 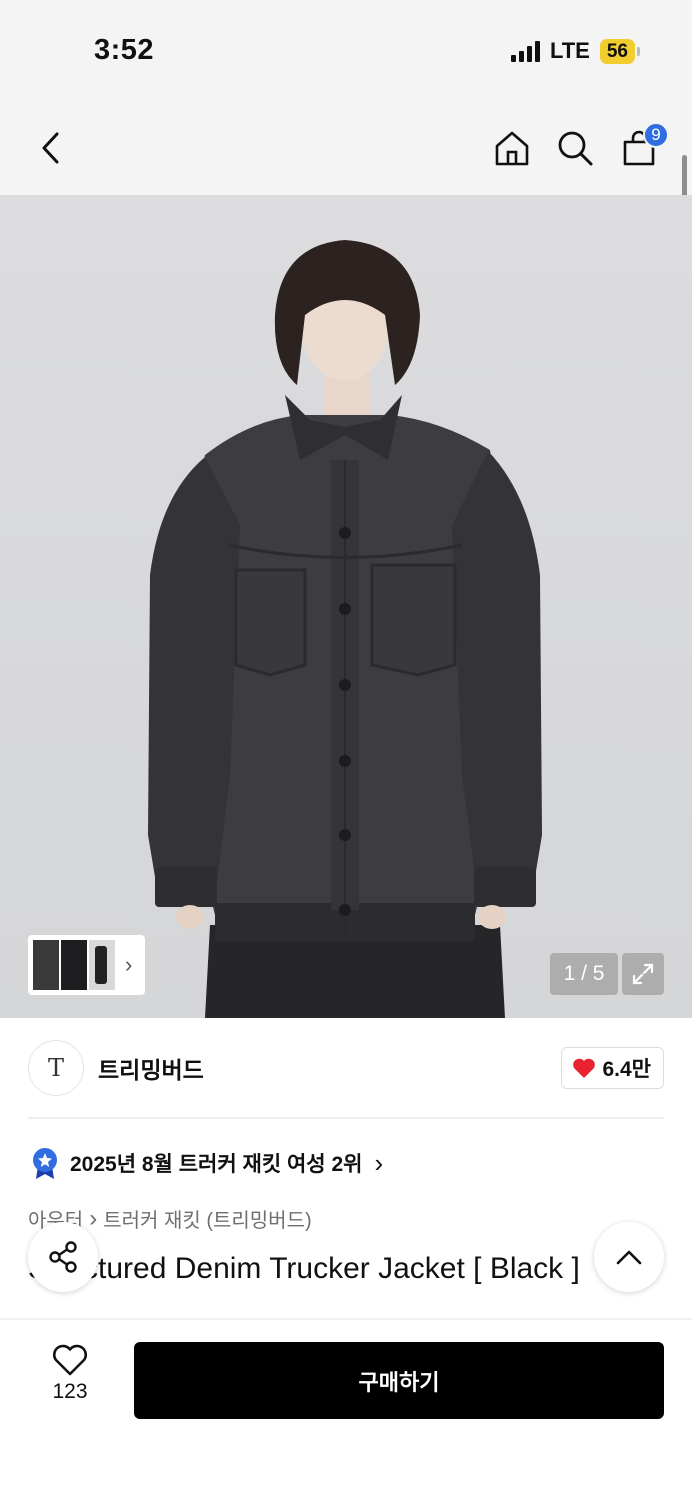 I want to click on battery-icon: 56, so click(x=619, y=51).